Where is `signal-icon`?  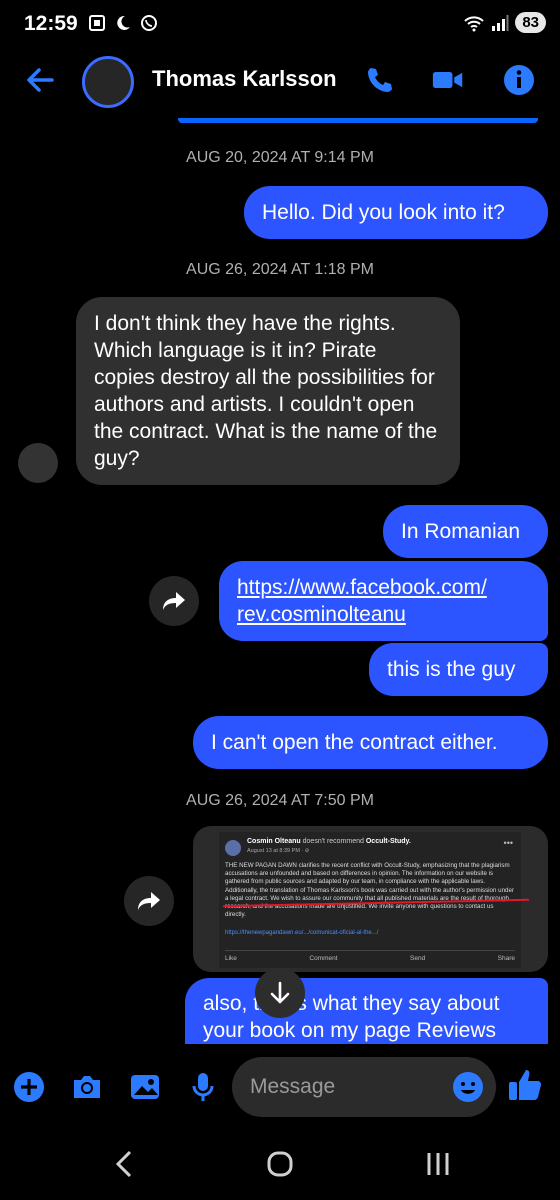 signal-icon is located at coordinates (500, 22).